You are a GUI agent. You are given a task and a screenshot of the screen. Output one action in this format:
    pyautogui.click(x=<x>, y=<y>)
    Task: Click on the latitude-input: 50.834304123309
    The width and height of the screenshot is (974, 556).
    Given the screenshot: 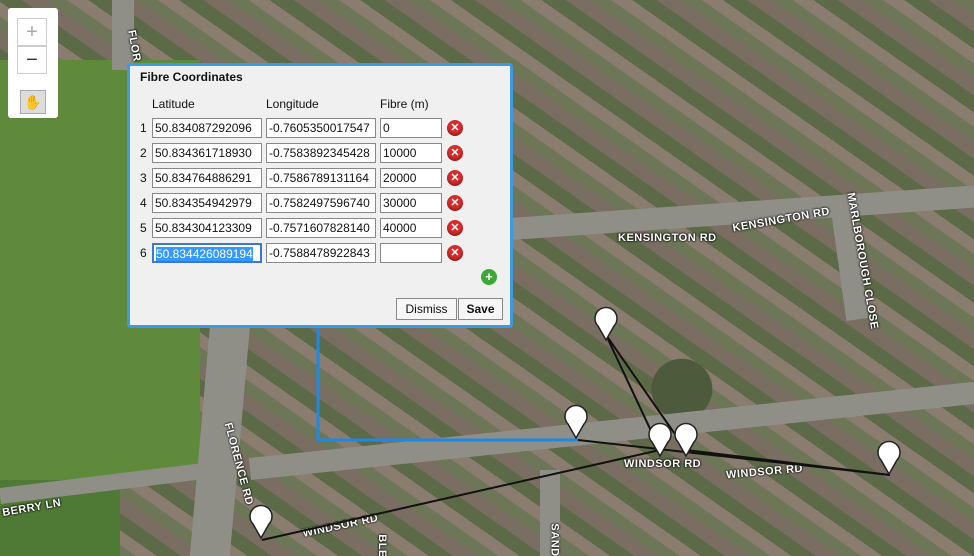 What is the action you would take?
    pyautogui.click(x=207, y=228)
    